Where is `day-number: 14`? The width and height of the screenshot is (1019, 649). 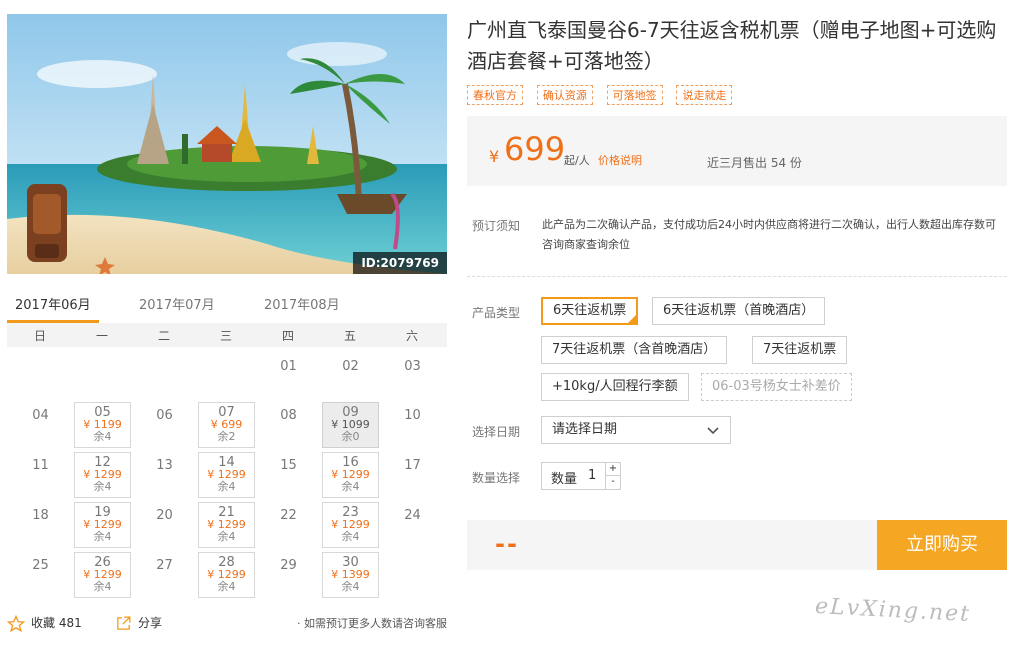
day-number: 14 is located at coordinates (226, 462).